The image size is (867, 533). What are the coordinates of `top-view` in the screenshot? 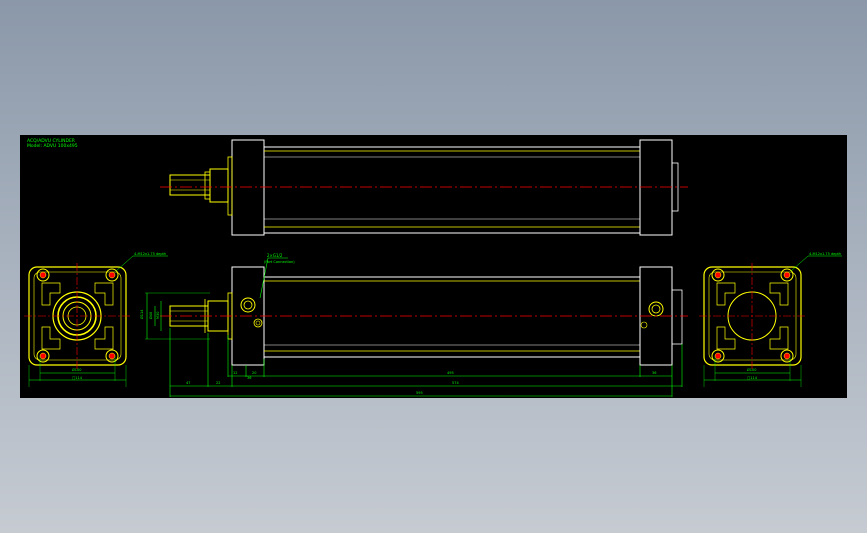 It's located at (424, 187).